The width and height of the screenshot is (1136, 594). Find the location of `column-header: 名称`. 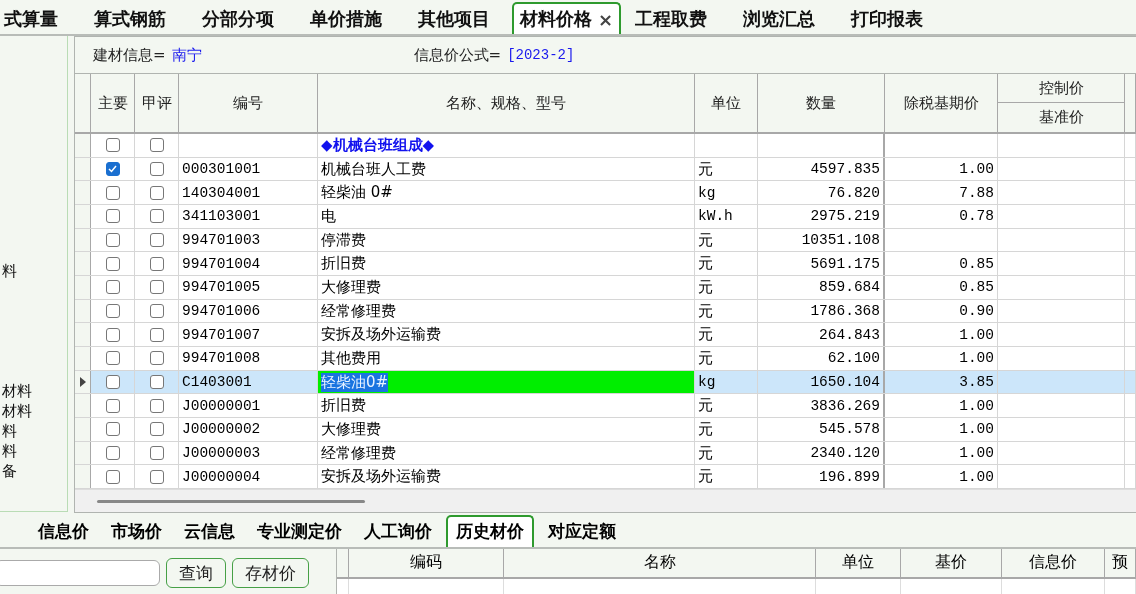

column-header: 名称 is located at coordinates (660, 563).